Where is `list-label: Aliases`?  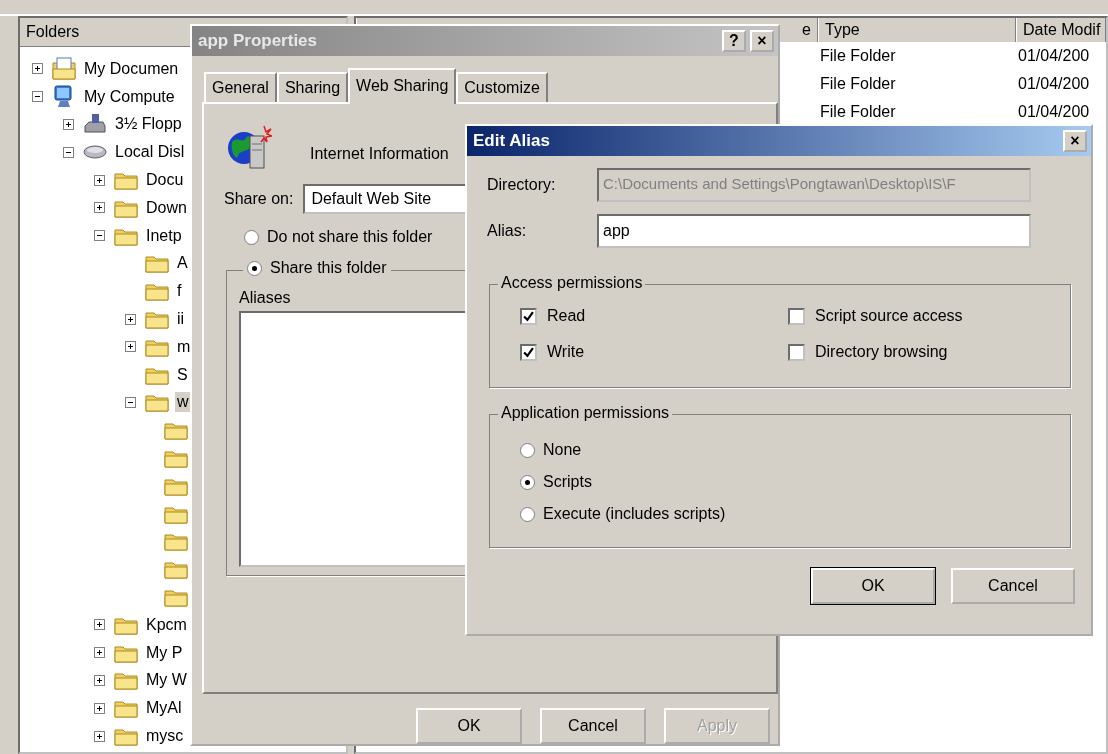 list-label: Aliases is located at coordinates (265, 298).